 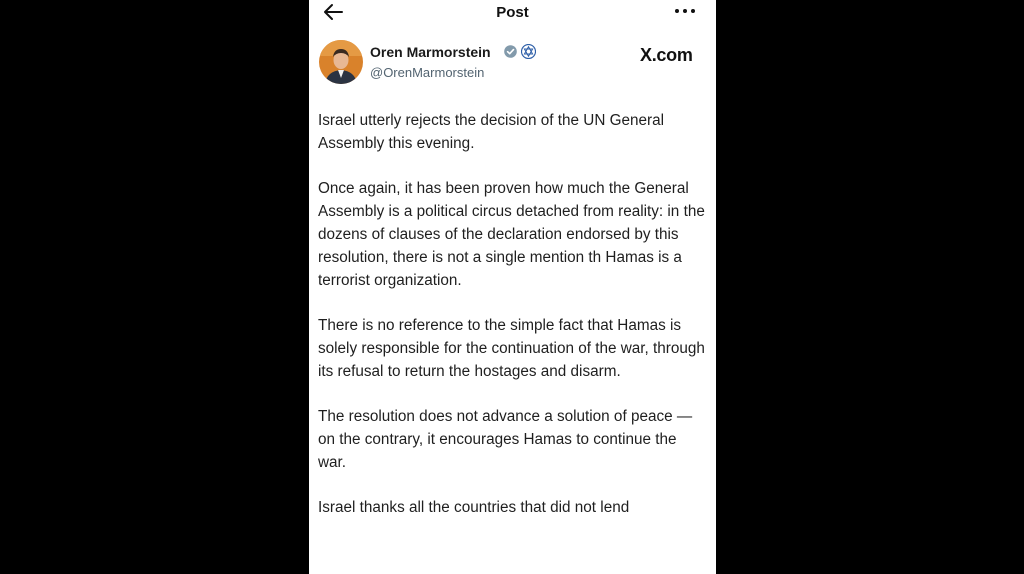 I want to click on more-horizontal-icon, so click(x=685, y=11).